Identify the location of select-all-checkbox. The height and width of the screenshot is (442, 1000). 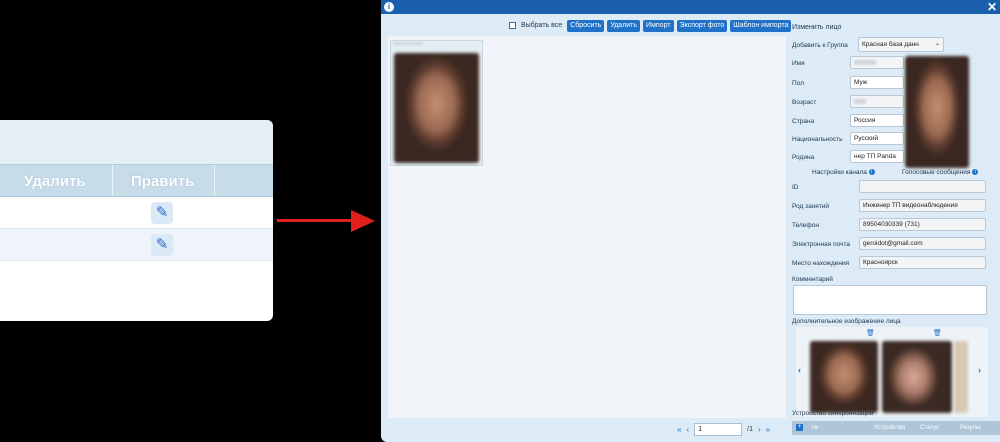
(512, 25).